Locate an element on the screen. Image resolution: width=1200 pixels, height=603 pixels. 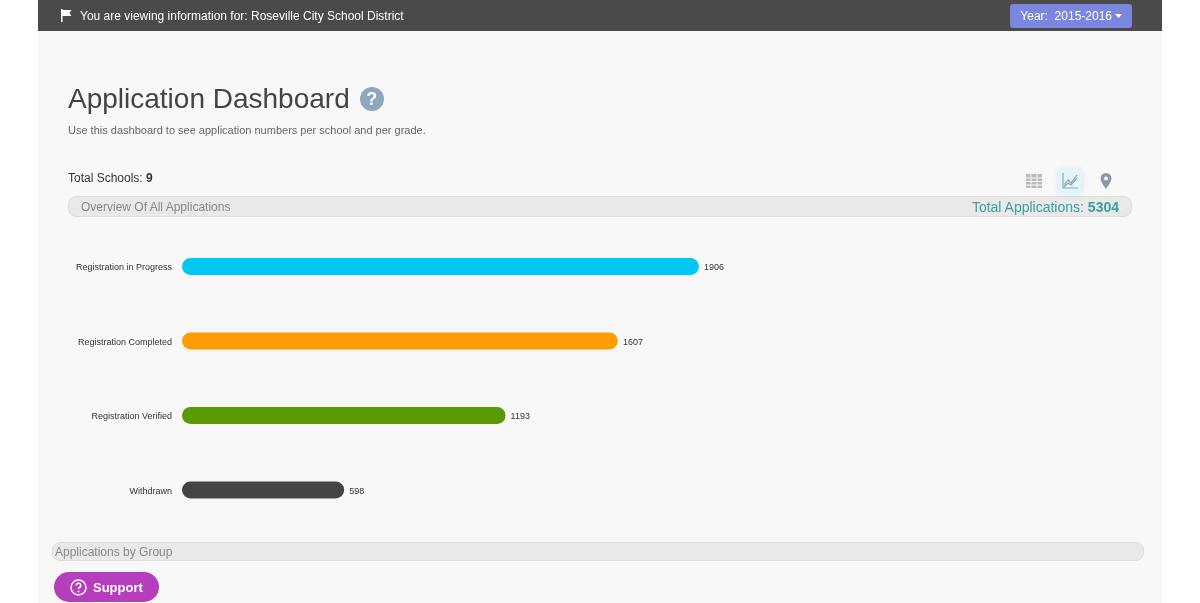
total-schools: Total Schools: 9 is located at coordinates (110, 178).